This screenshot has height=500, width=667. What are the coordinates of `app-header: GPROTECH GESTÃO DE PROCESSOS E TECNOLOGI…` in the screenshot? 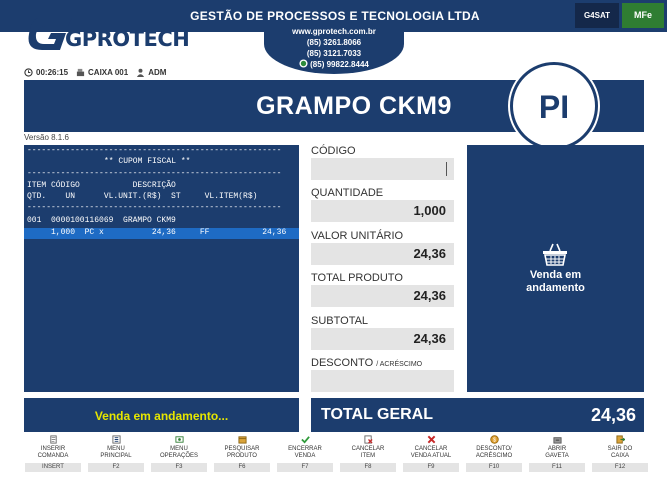 It's located at (333, 37).